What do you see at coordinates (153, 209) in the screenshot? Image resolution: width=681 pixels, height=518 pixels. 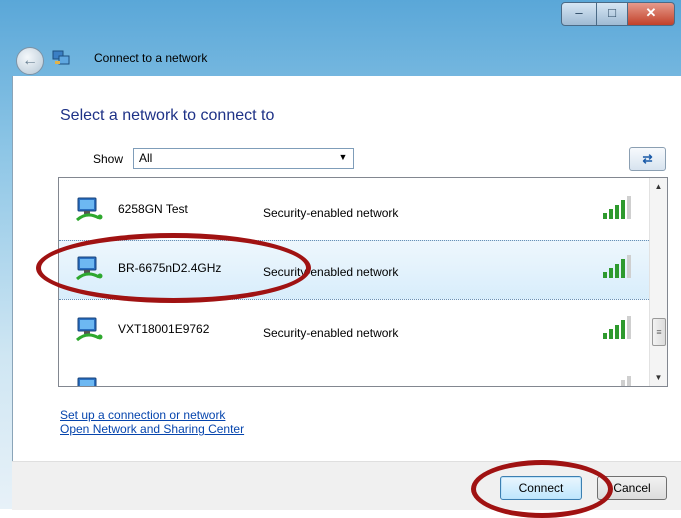 I see `network-name: 6258GN Test` at bounding box center [153, 209].